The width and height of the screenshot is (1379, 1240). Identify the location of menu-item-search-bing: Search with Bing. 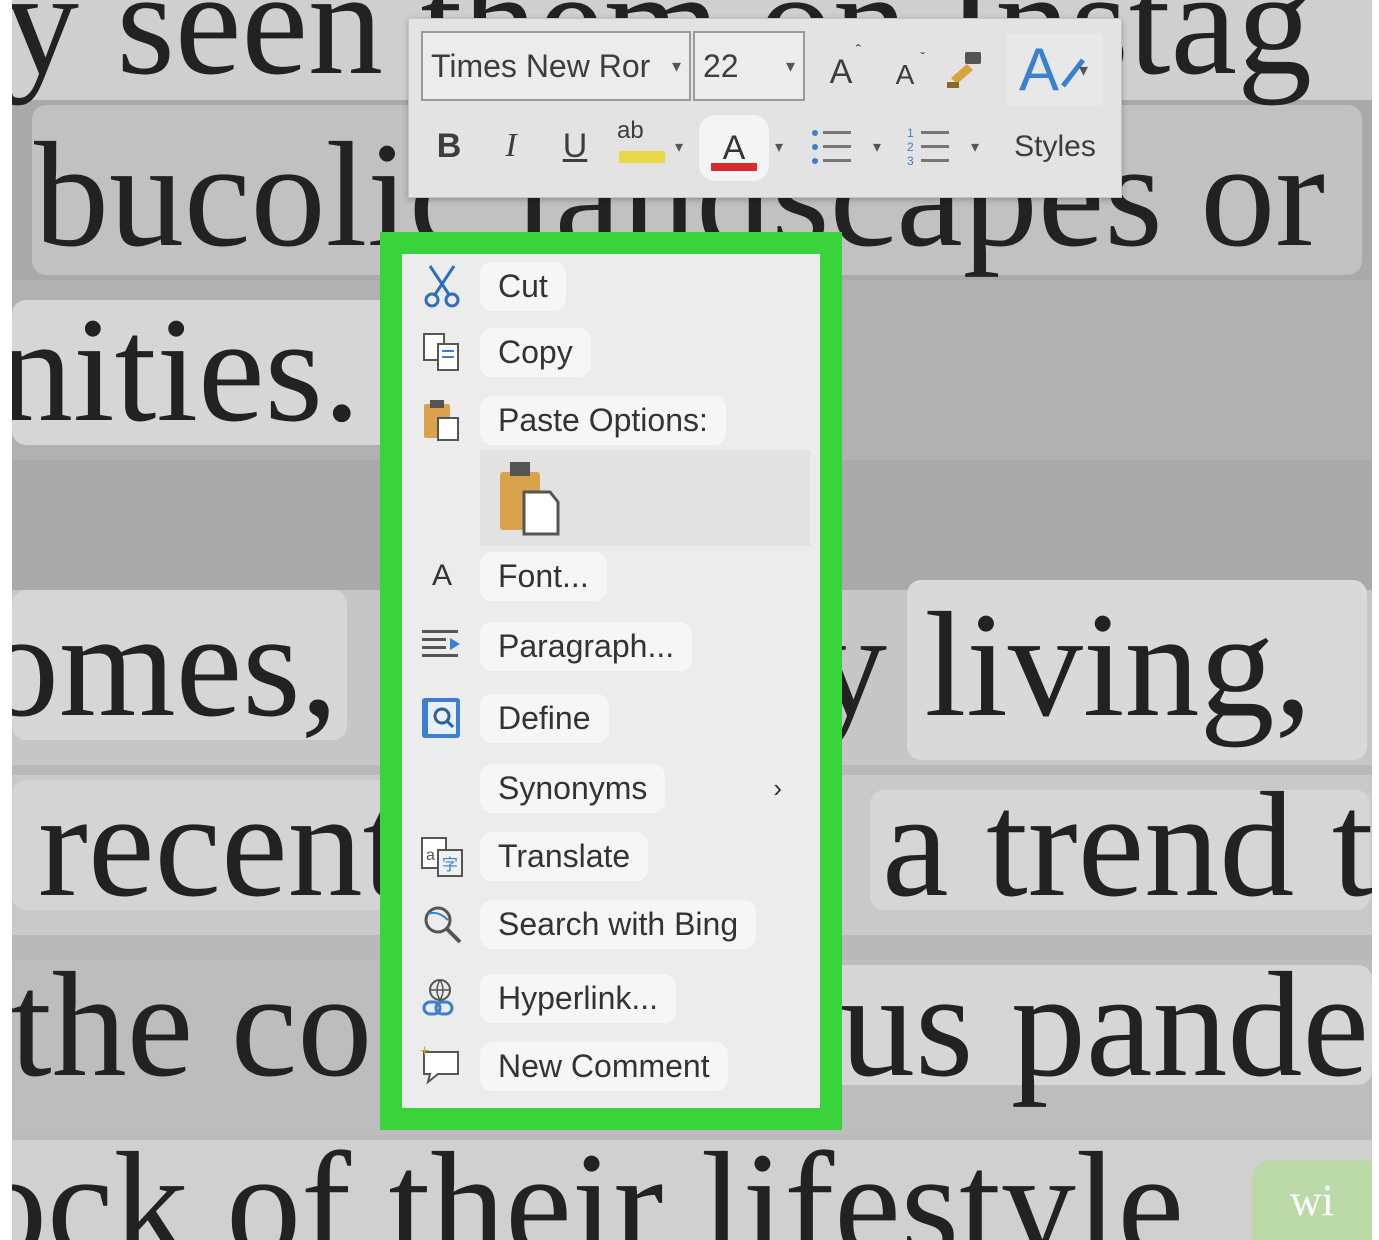
(611, 924).